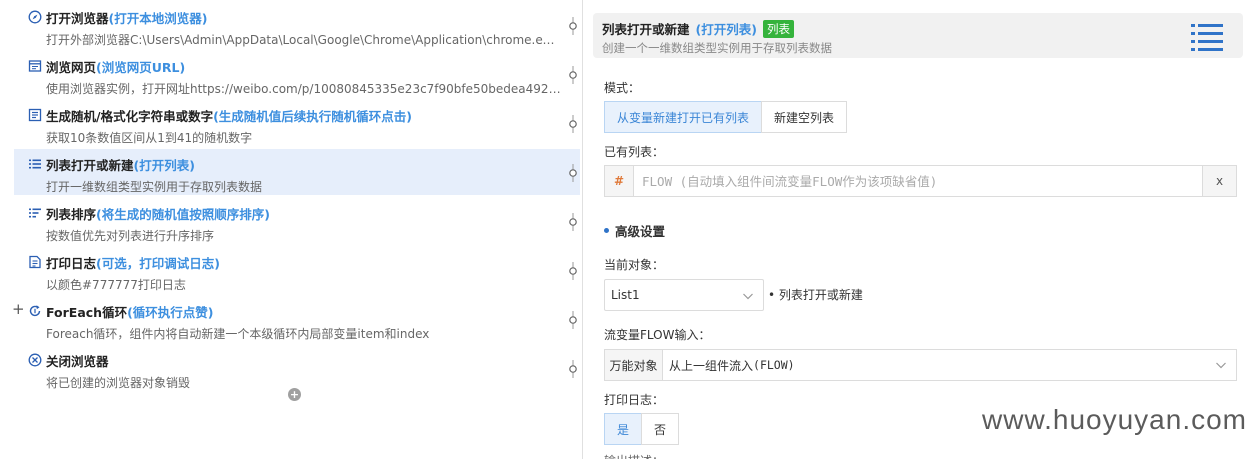 The width and height of the screenshot is (1255, 459). What do you see at coordinates (804, 117) in the screenshot?
I see `mode-new-empty-button: 新建空列表` at bounding box center [804, 117].